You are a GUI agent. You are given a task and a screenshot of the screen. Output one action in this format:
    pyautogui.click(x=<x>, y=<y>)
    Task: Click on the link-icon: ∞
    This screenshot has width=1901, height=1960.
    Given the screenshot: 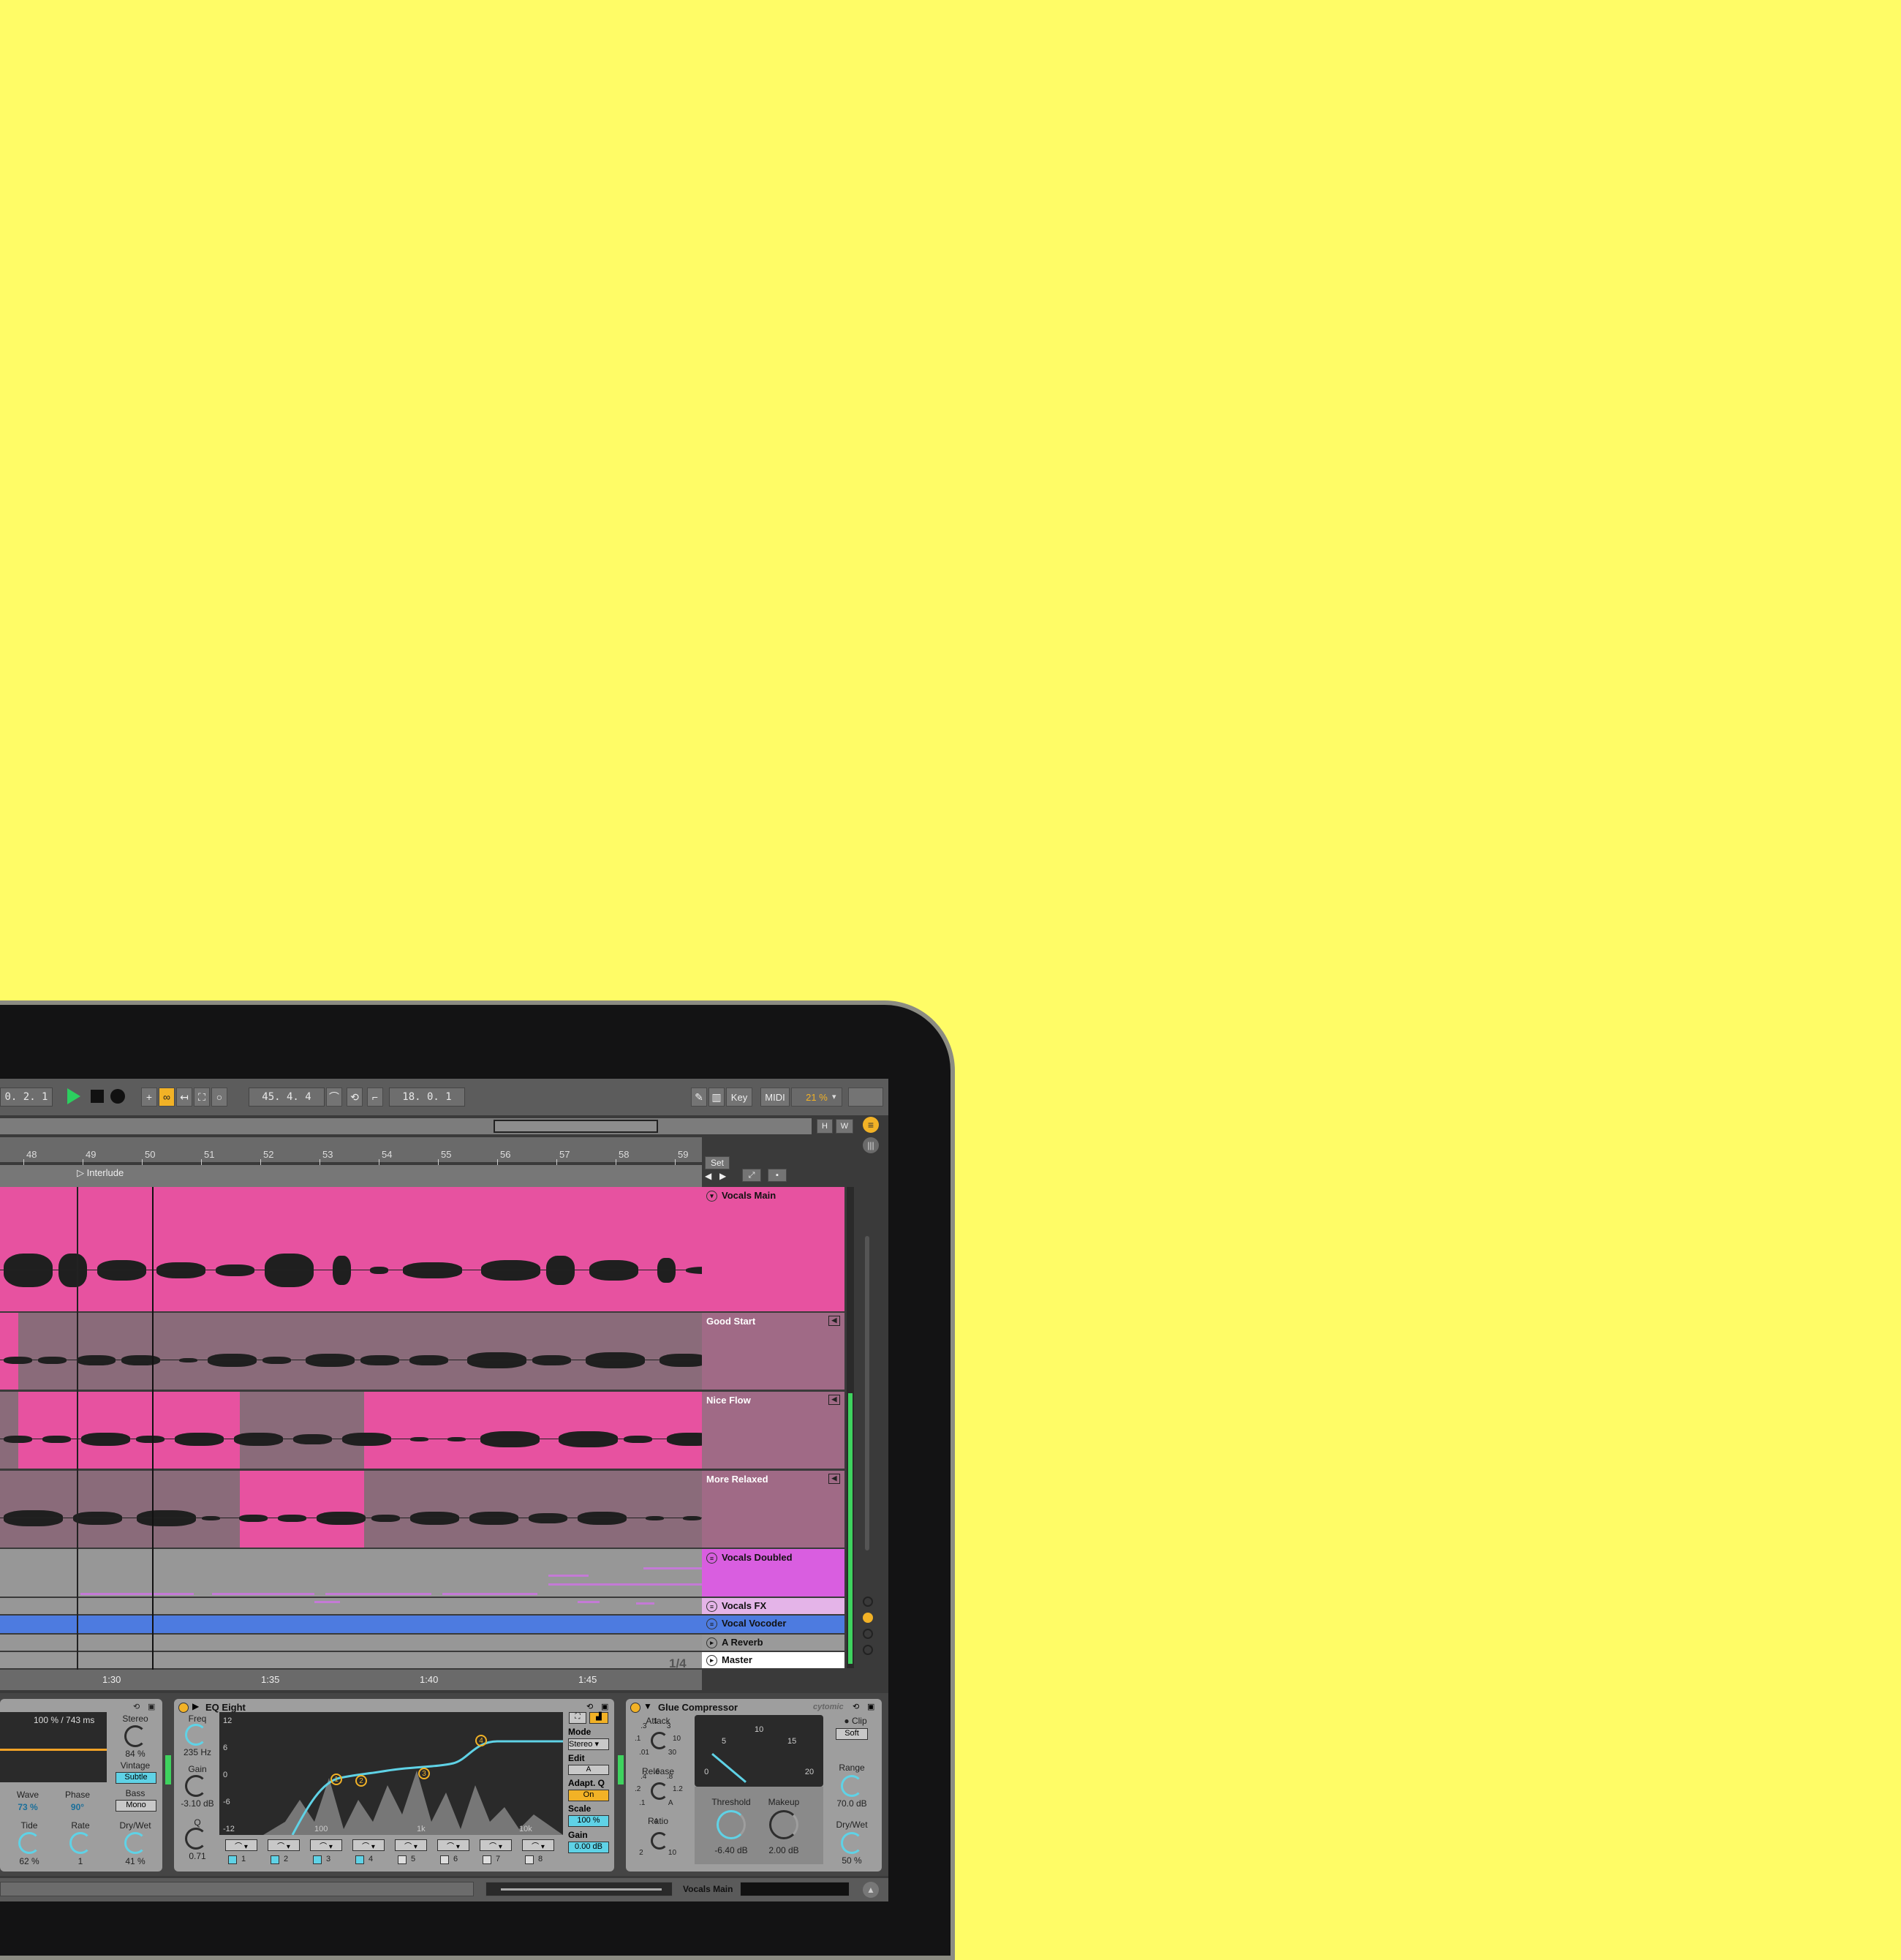 What is the action you would take?
    pyautogui.click(x=167, y=1097)
    